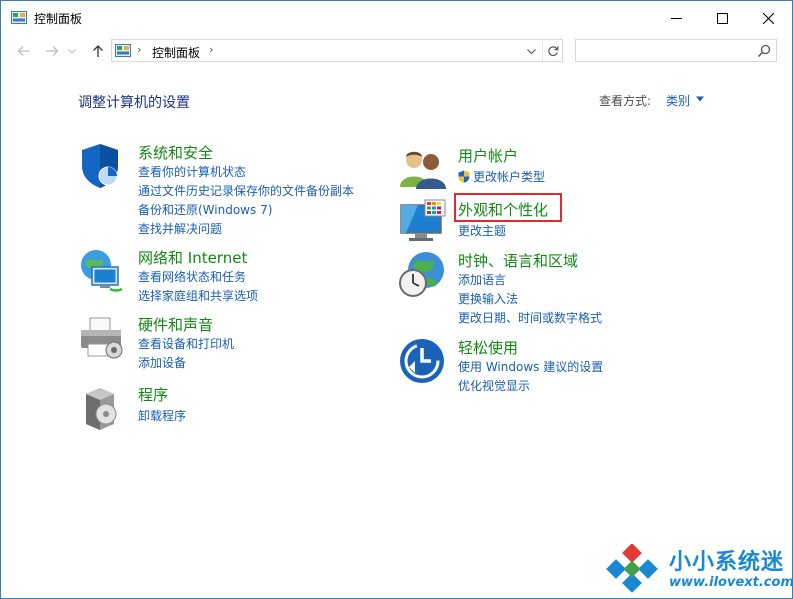 The image size is (793, 599). What do you see at coordinates (162, 415) in the screenshot?
I see `link-uninstall-program: 卸载程序` at bounding box center [162, 415].